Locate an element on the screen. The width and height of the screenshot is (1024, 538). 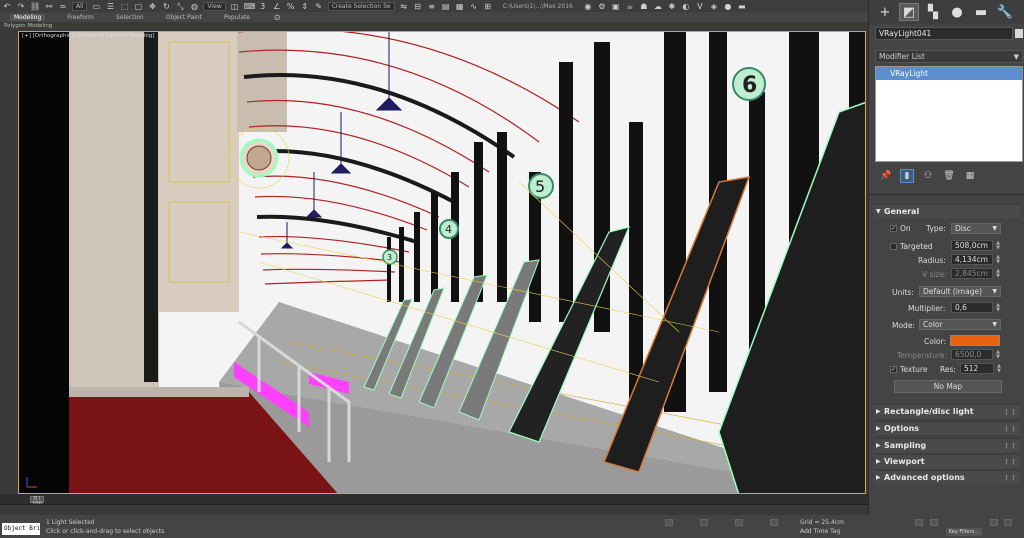
utilities-icon: 🔧 is located at coordinates (1005, 12).